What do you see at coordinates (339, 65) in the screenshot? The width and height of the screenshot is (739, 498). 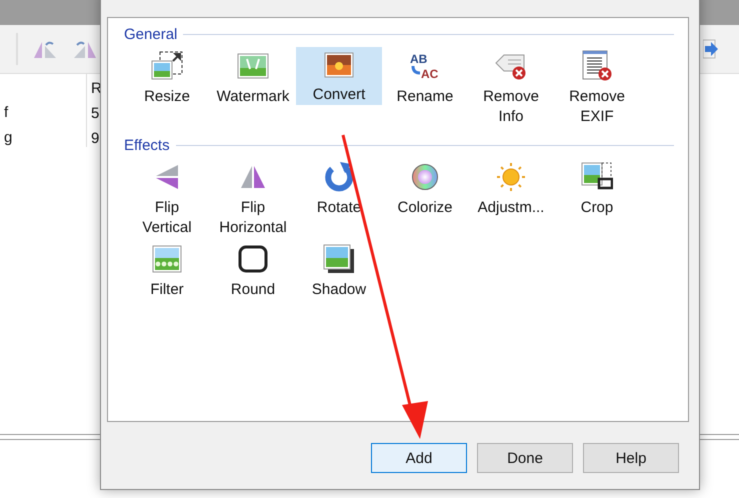 I see `sunset-picture-icon` at bounding box center [339, 65].